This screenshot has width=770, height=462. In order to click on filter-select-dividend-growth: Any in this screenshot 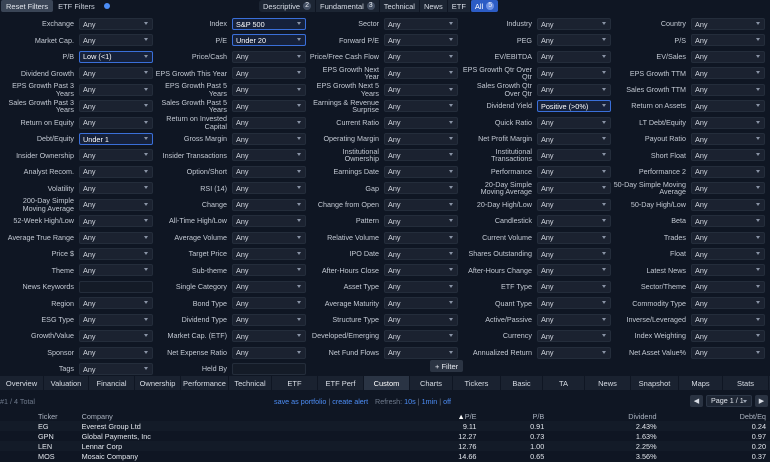, I will do `click(116, 73)`.